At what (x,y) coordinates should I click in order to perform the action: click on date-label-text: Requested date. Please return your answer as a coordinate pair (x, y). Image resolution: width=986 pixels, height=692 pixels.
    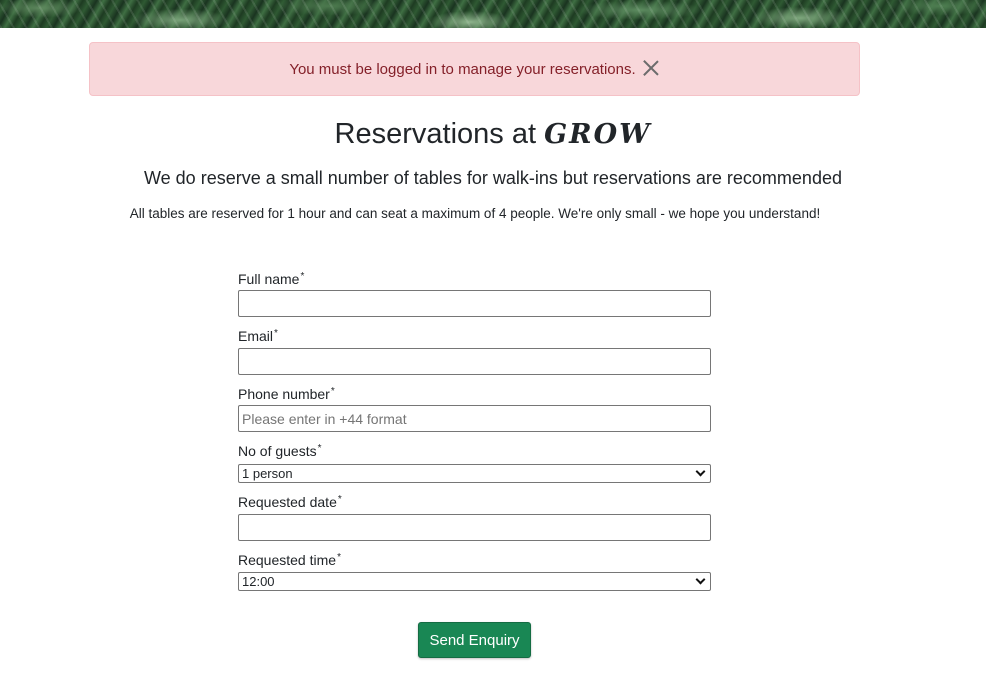
    Looking at the image, I should click on (287, 502).